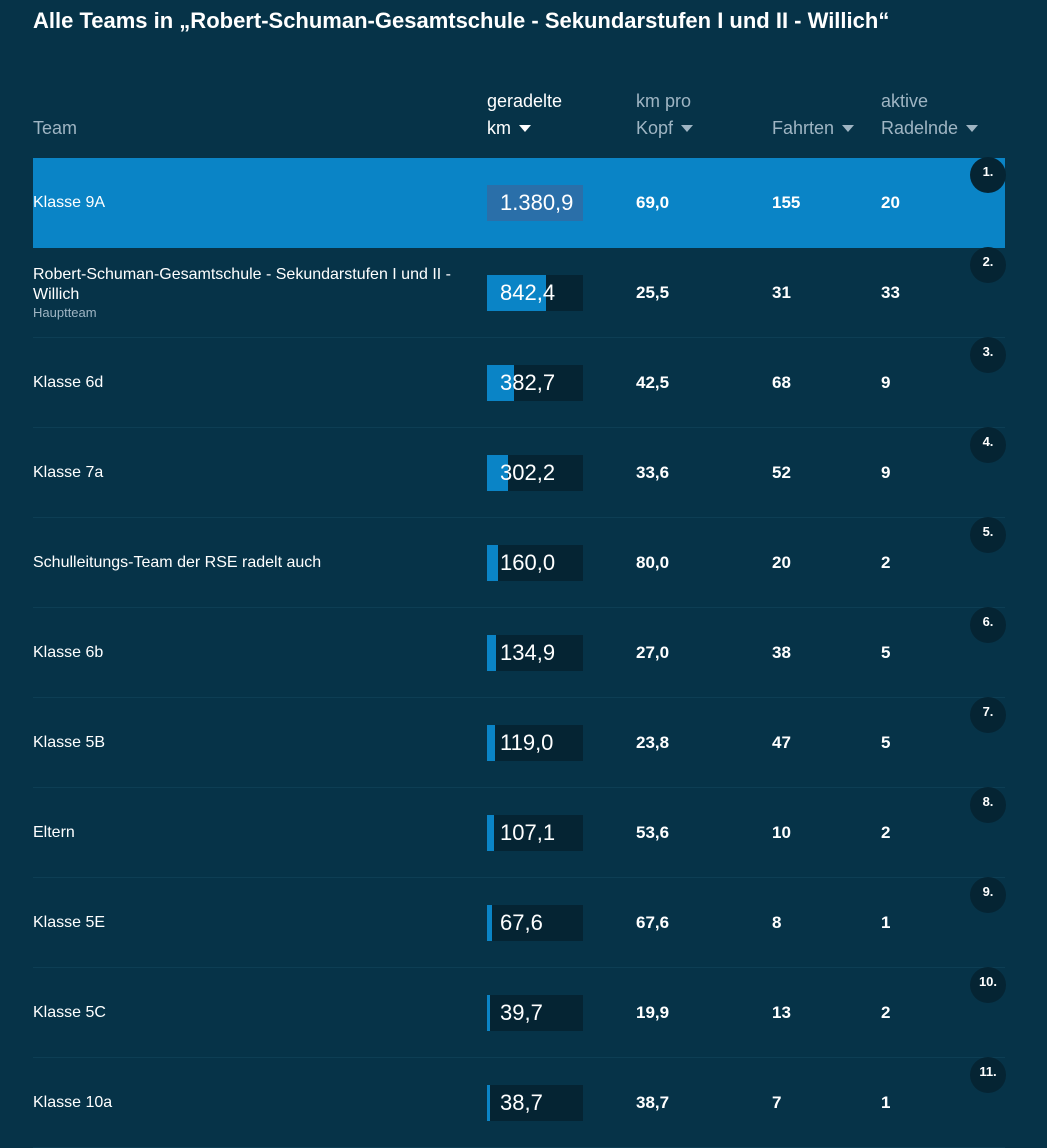 The image size is (1047, 1148). I want to click on rank-badge: 2., so click(988, 265).